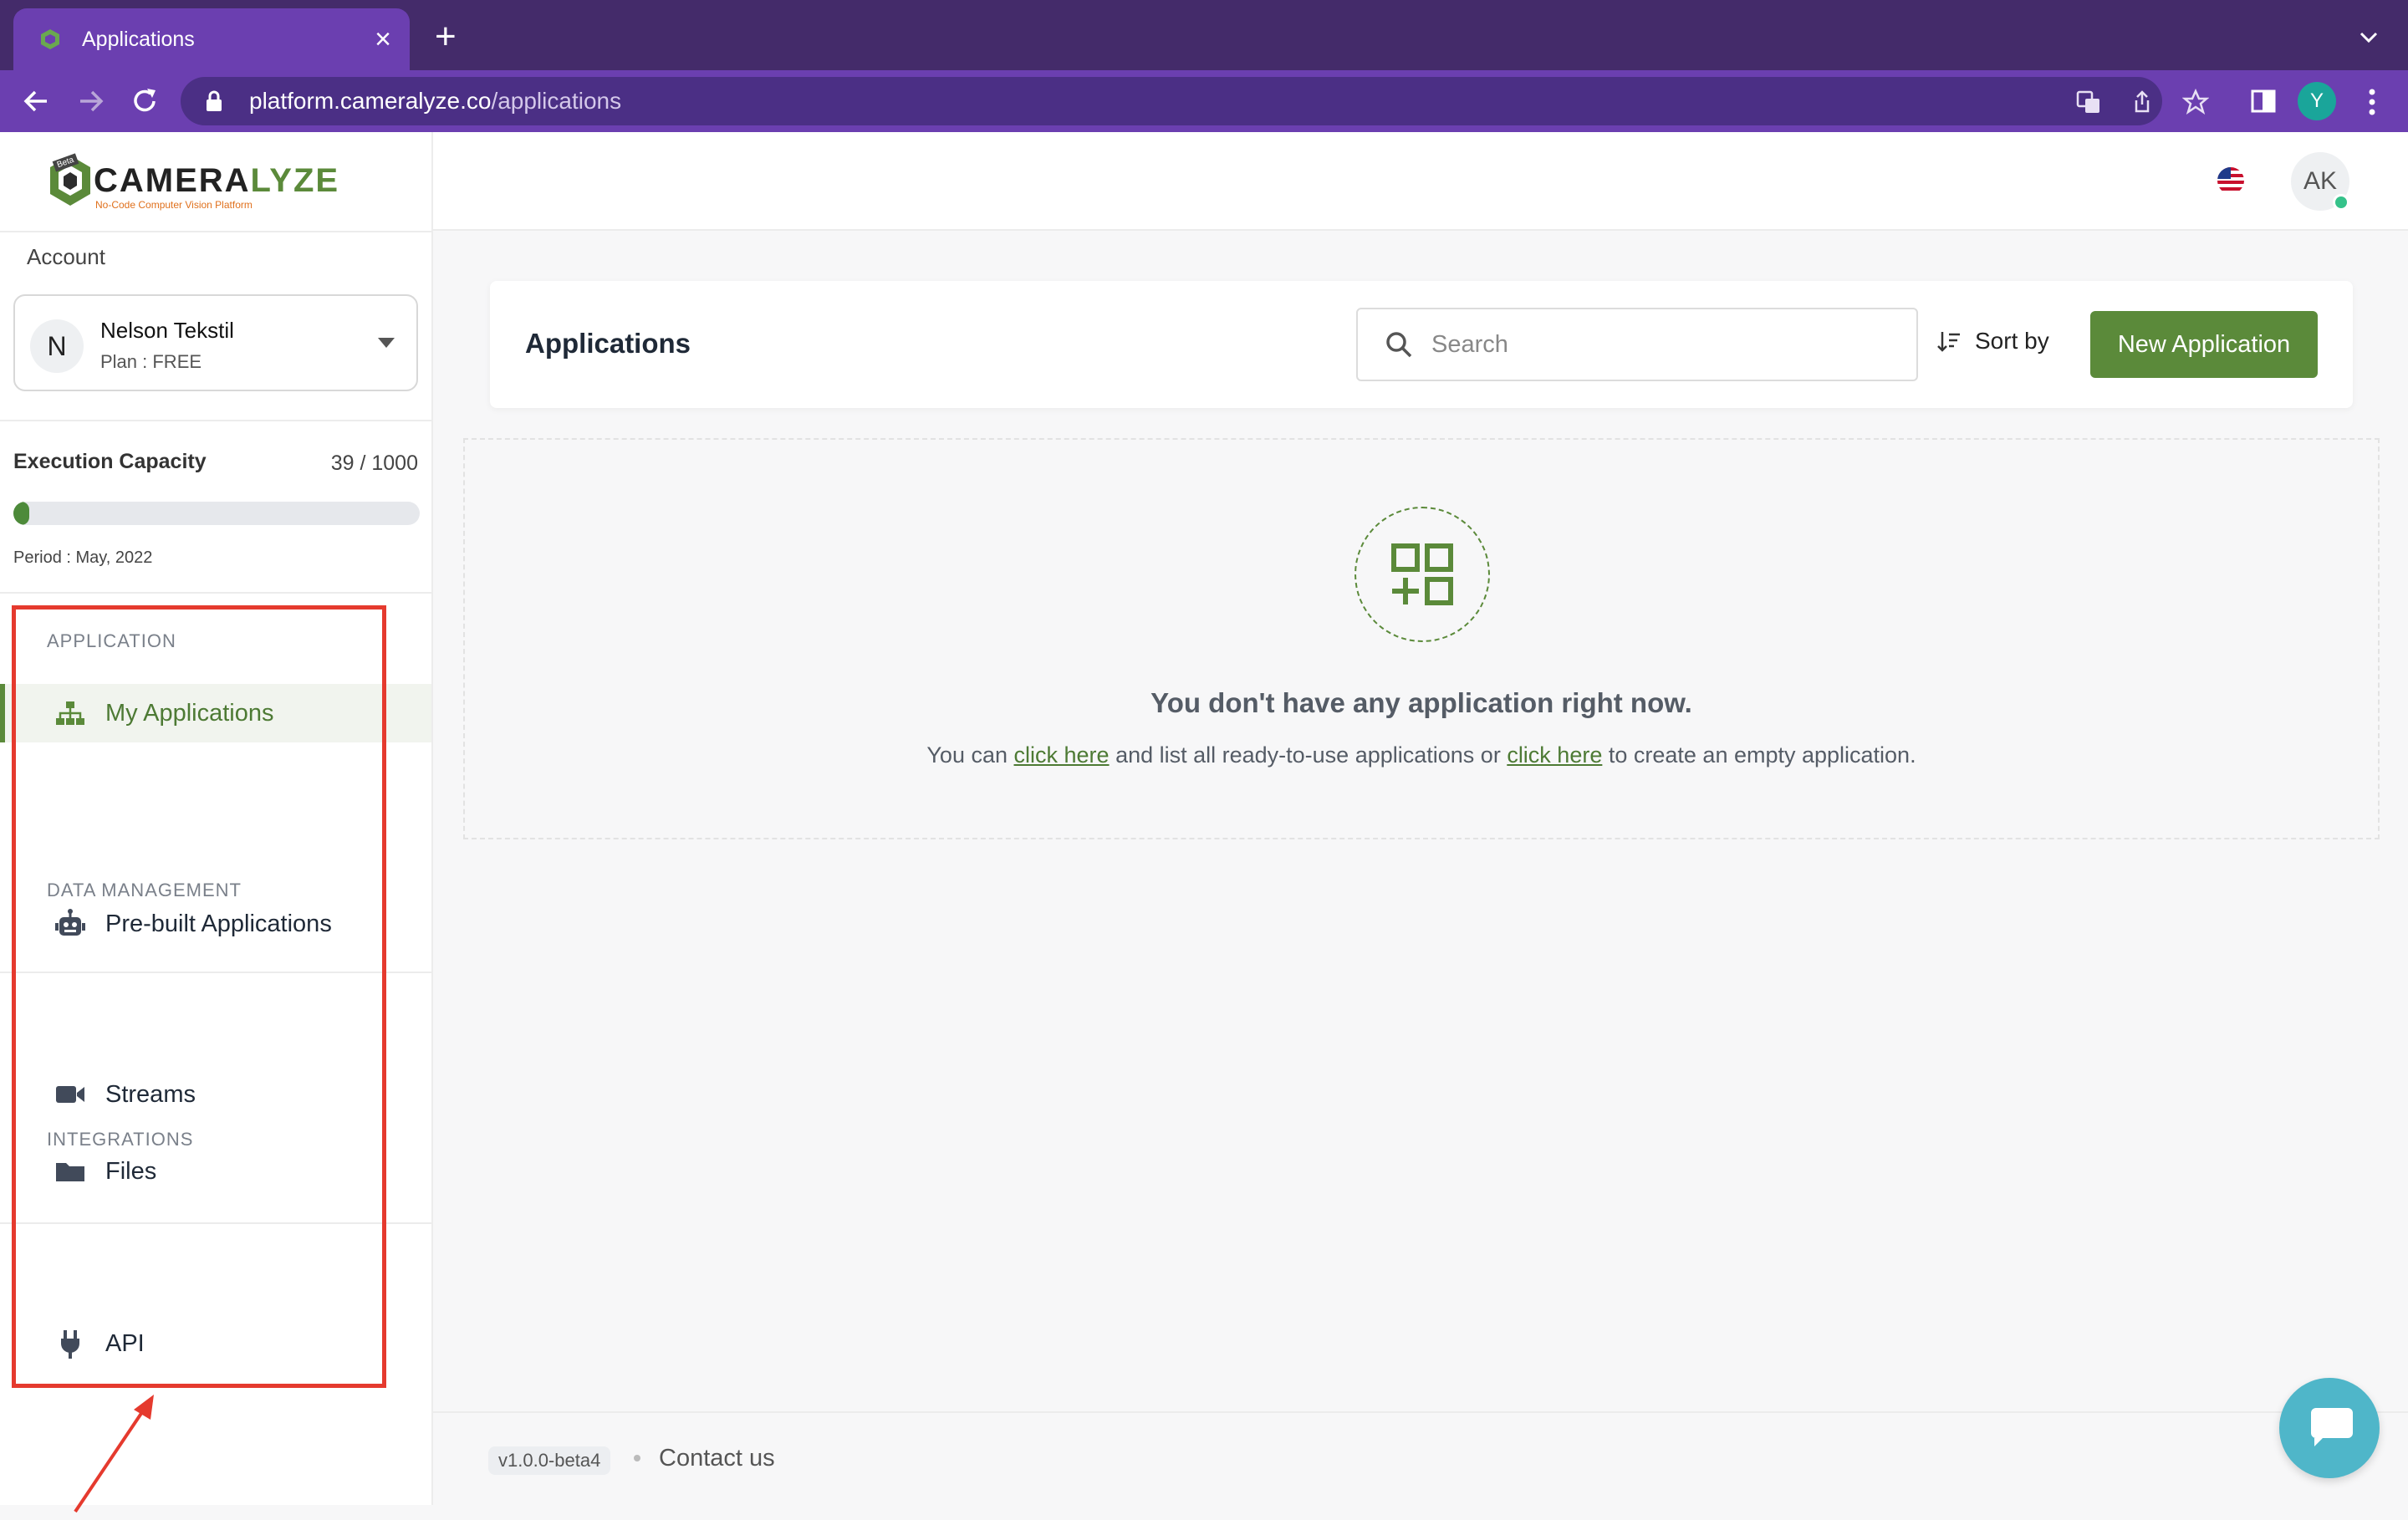 This screenshot has width=2408, height=1520. What do you see at coordinates (145, 102) in the screenshot?
I see `reload-icon` at bounding box center [145, 102].